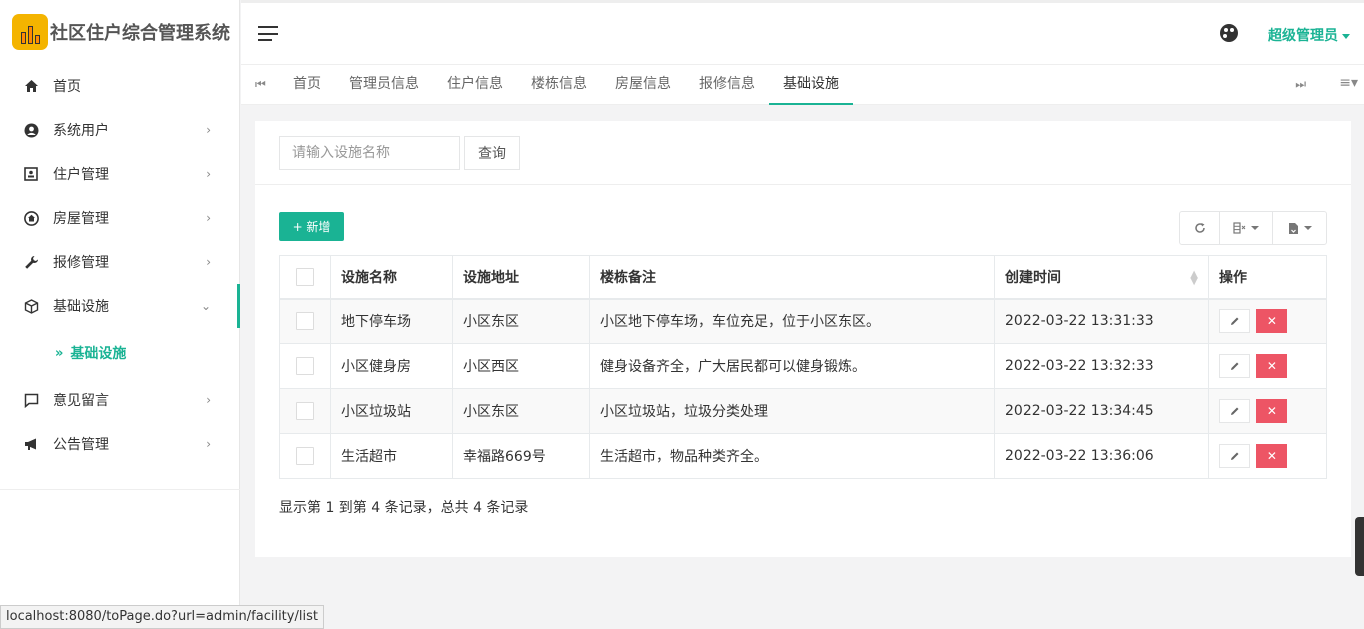  What do you see at coordinates (119, 130) in the screenshot?
I see `sidebar-item-system-users: 系统用户 ›` at bounding box center [119, 130].